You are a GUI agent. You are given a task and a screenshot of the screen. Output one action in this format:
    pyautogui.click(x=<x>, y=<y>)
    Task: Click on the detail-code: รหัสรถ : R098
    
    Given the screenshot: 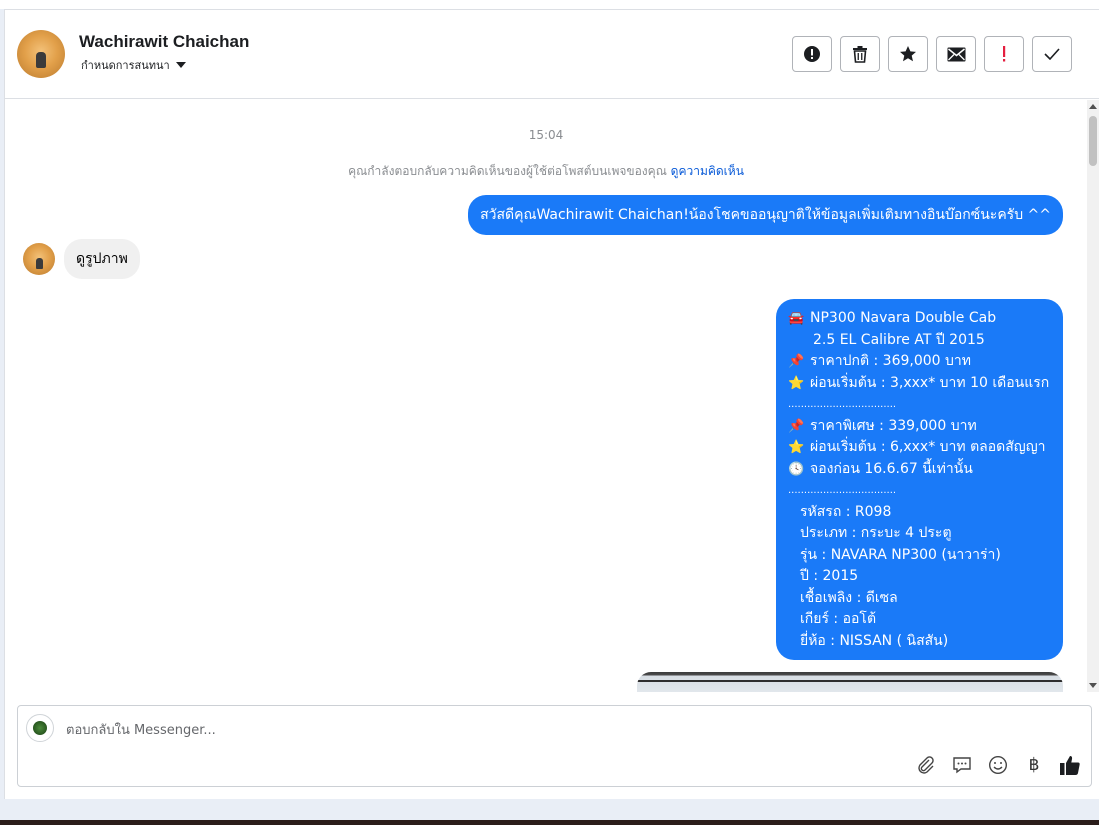 What is the action you would take?
    pyautogui.click(x=846, y=511)
    